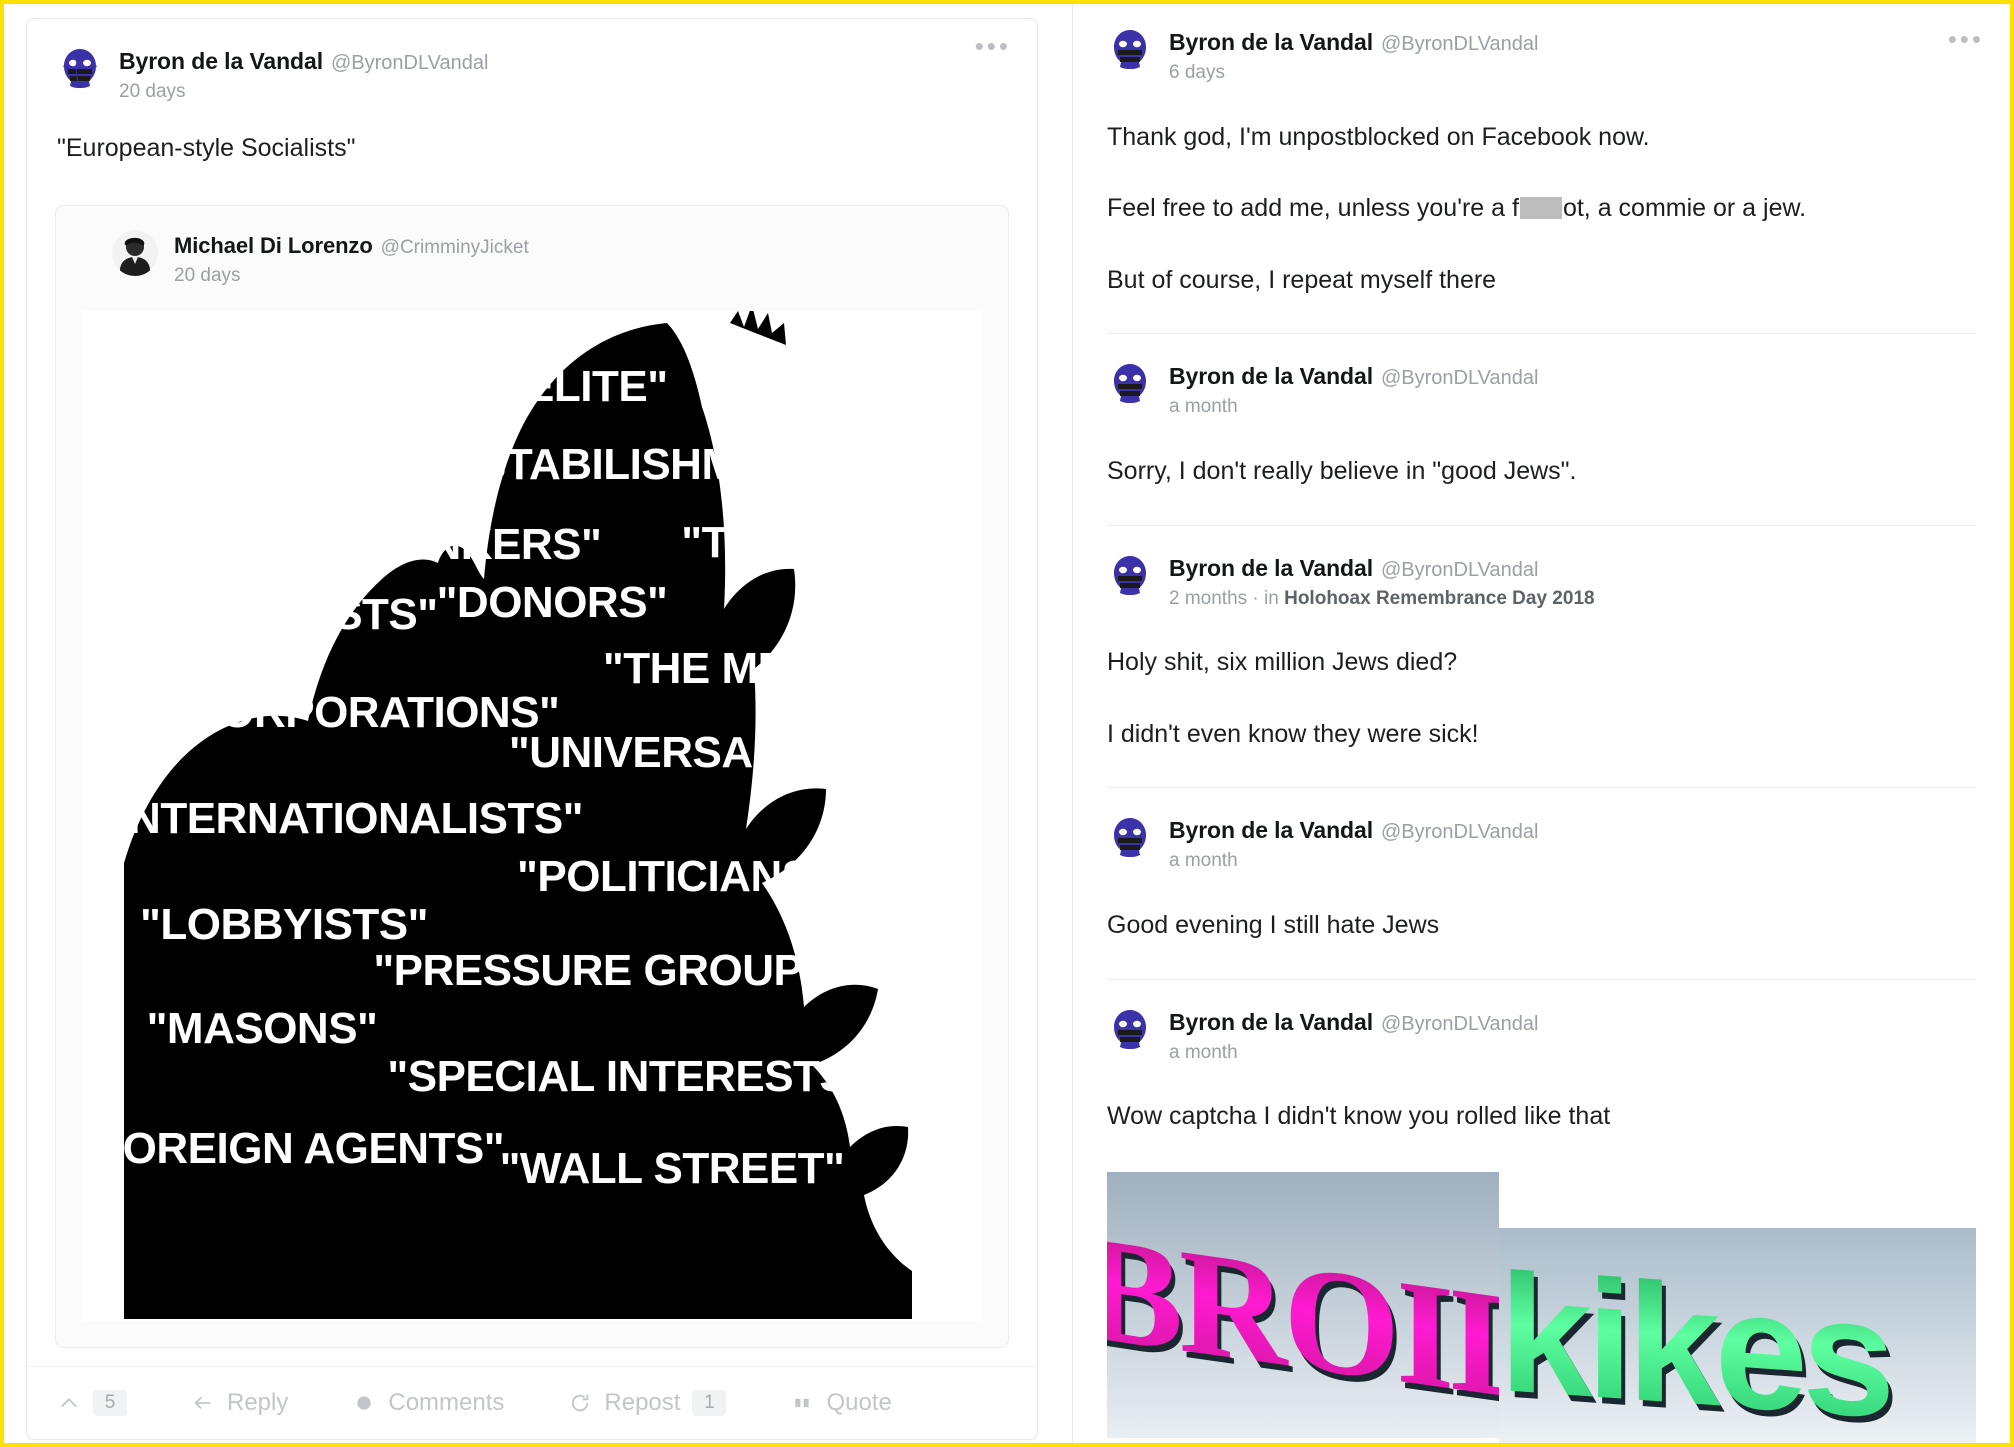 This screenshot has width=2014, height=1447. I want to click on group-name: Holohoax Remembrance Day 2018, so click(1439, 598).